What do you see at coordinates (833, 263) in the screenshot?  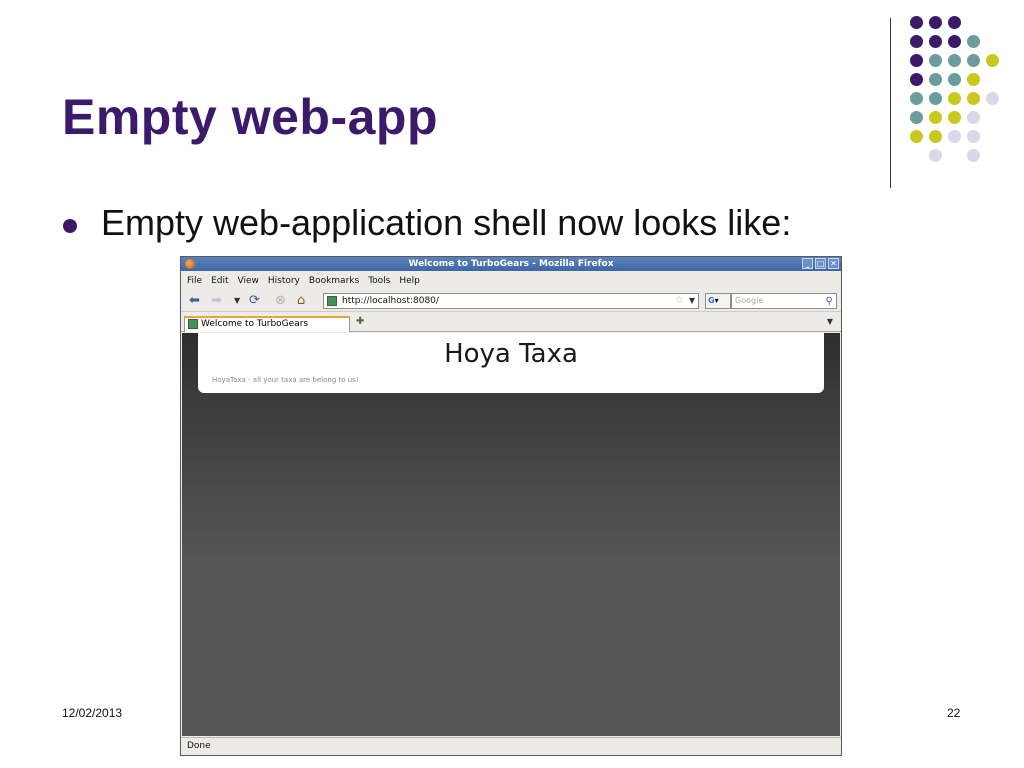 I see `close-button: ✕` at bounding box center [833, 263].